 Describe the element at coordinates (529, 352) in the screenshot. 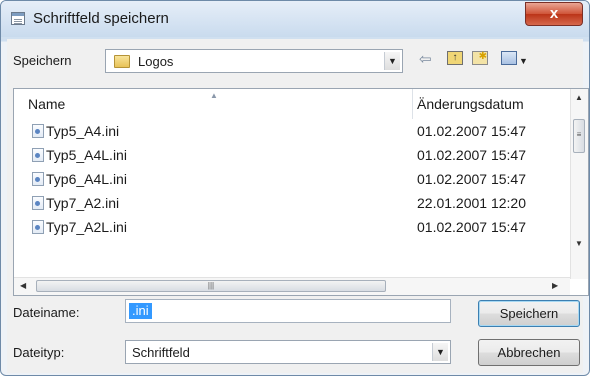

I see `cancel-button: Abbrechen` at that location.